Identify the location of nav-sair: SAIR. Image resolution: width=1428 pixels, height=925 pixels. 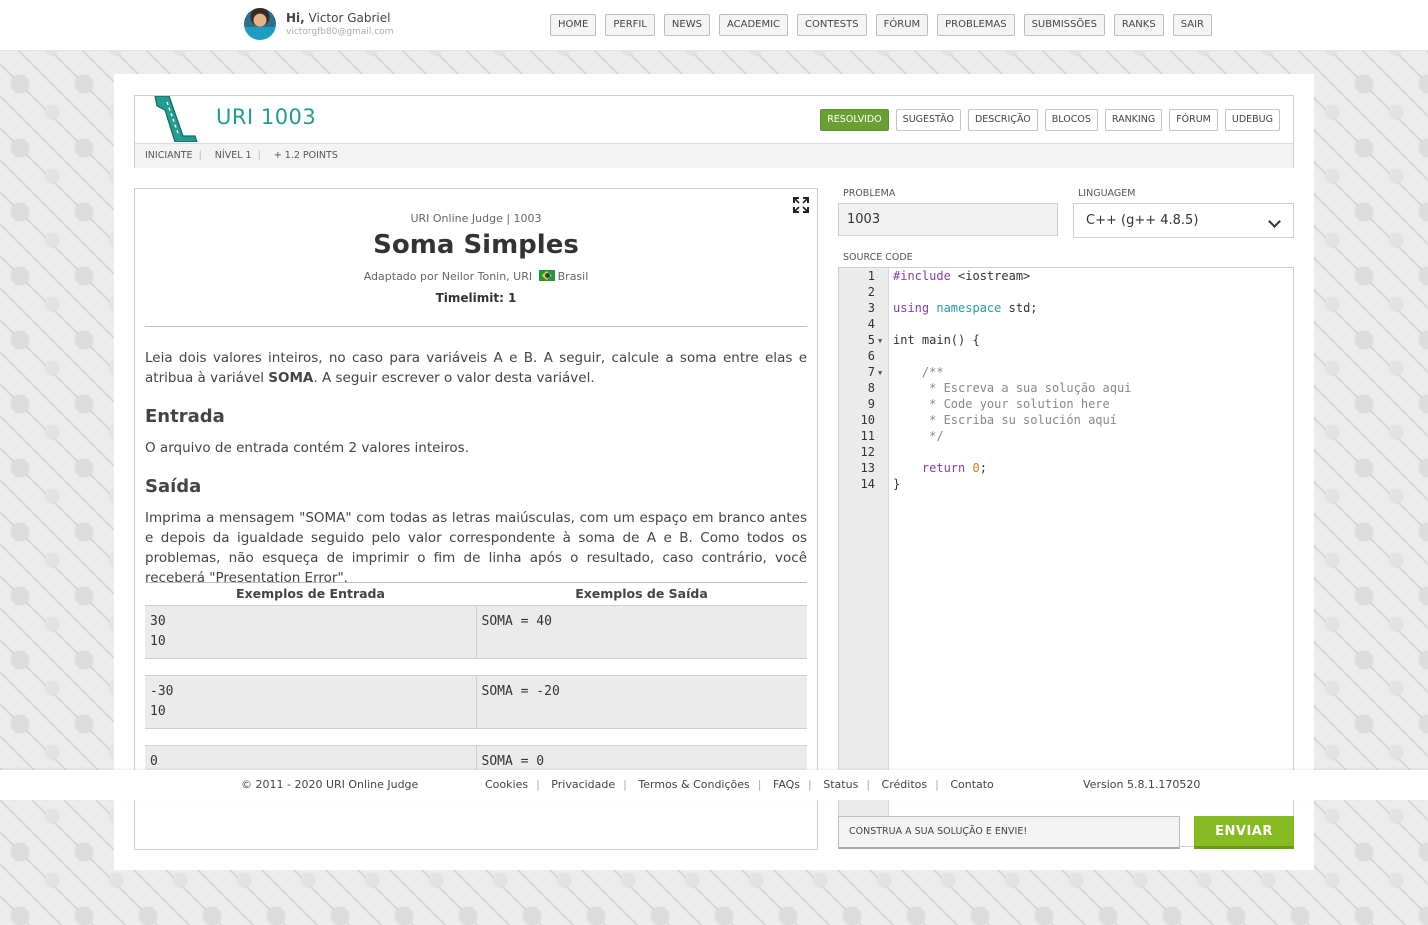
(1192, 25).